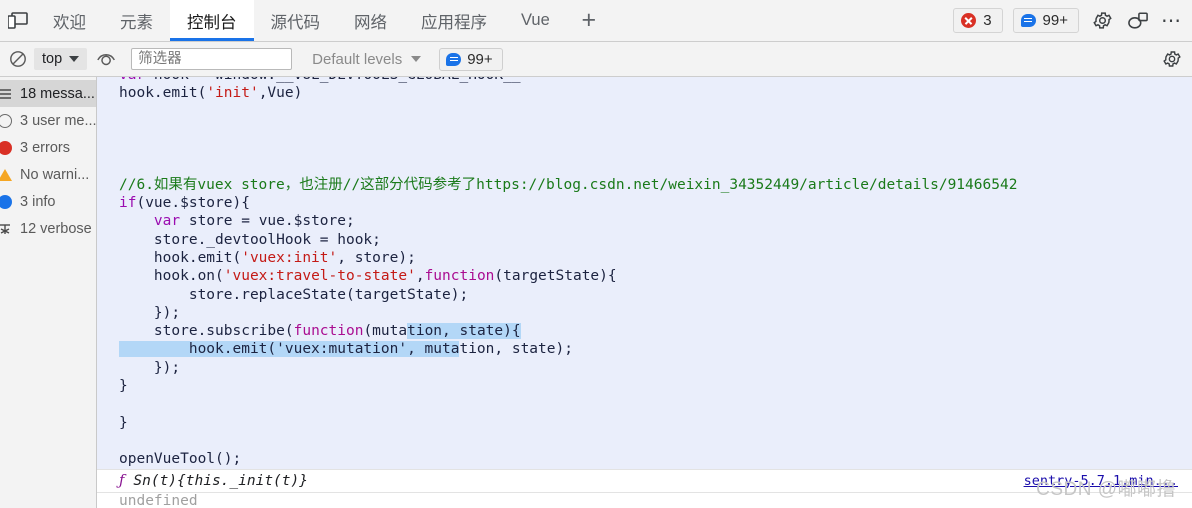 The image size is (1192, 508). I want to click on toolbar-message-badge: 99+, so click(471, 59).